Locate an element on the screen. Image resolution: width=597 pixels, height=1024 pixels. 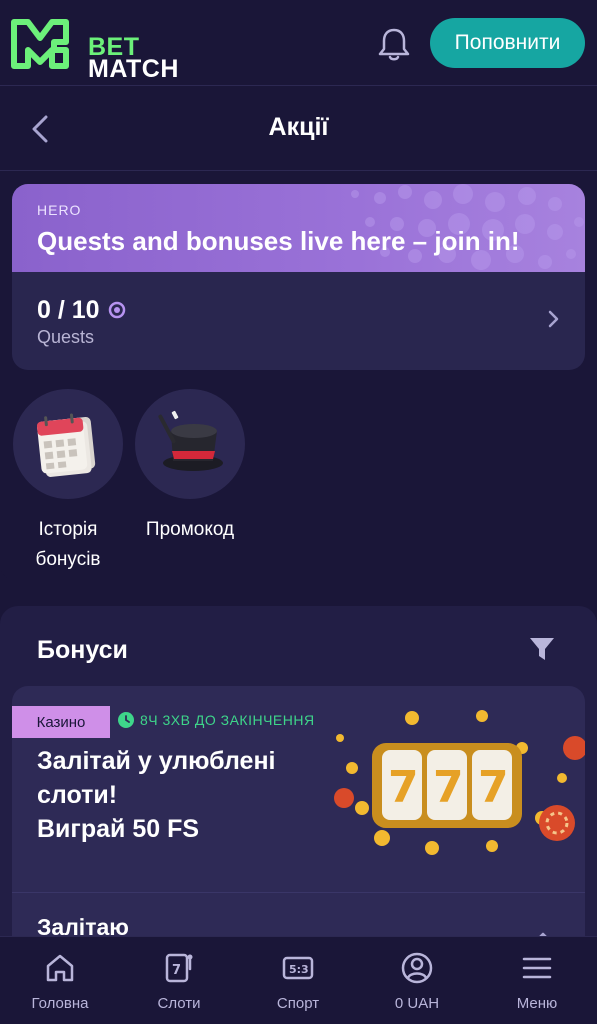
bonus-history-label-line1: Історія is located at coordinates (68, 529).